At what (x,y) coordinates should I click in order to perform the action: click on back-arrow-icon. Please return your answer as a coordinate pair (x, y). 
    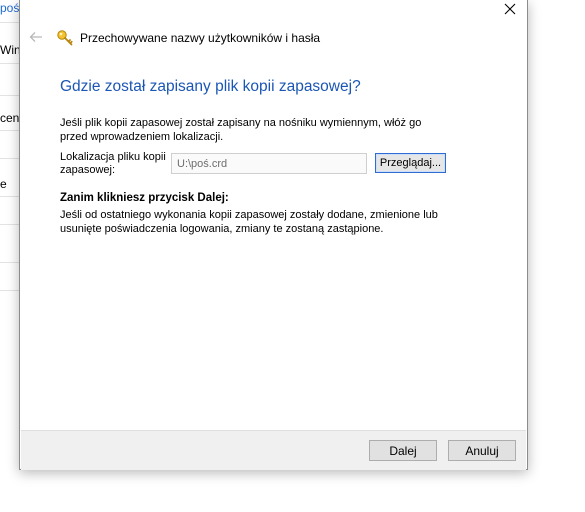
    Looking at the image, I should click on (35, 37).